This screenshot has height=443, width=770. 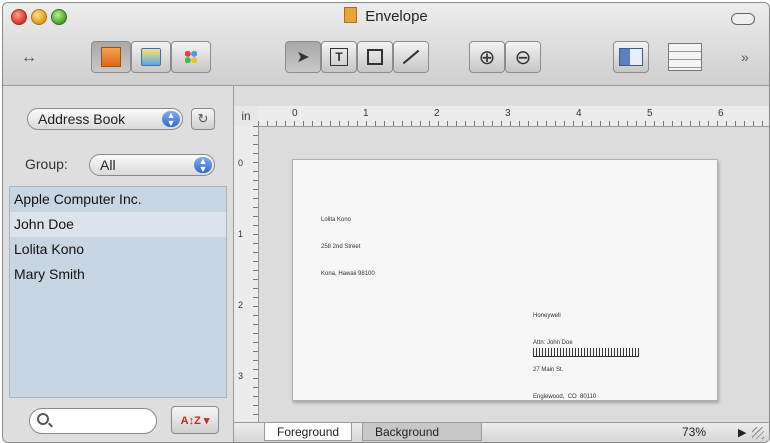 I want to click on toolbar-overflow-icon: », so click(x=745, y=57).